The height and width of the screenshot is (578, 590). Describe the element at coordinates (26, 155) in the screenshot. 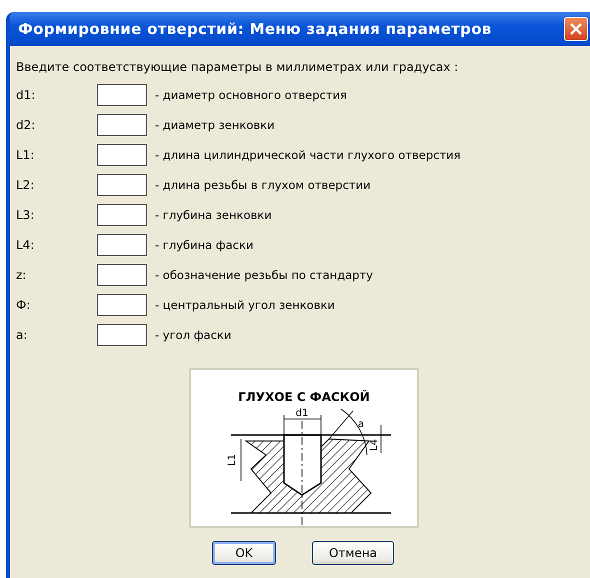

I see `parameter-label: L1:` at that location.